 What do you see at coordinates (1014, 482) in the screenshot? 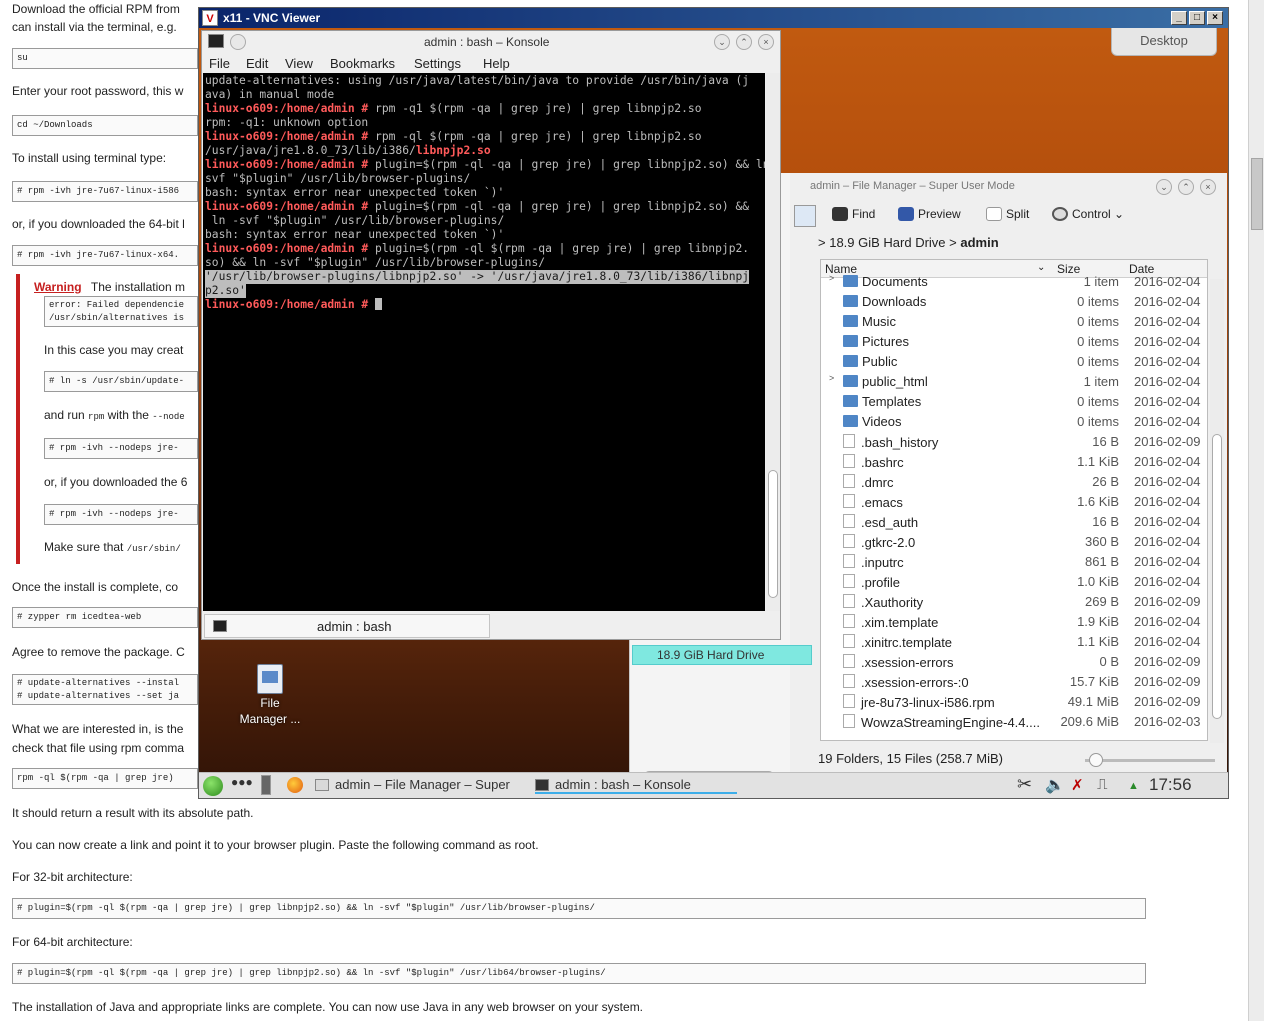
I see `file-row: .dmrc 26 B 2016-02-04` at bounding box center [1014, 482].